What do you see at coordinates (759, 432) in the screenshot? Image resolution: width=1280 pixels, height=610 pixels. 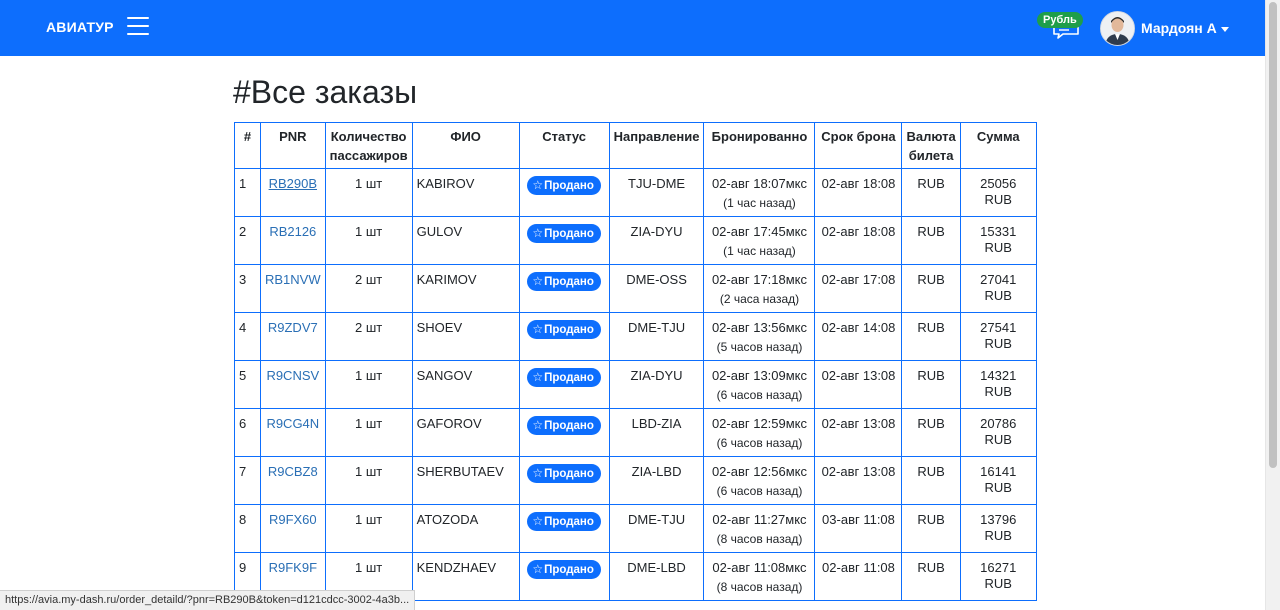 I see `booked-cell: 02-авг 12:59мкс (6 часов назад)` at bounding box center [759, 432].